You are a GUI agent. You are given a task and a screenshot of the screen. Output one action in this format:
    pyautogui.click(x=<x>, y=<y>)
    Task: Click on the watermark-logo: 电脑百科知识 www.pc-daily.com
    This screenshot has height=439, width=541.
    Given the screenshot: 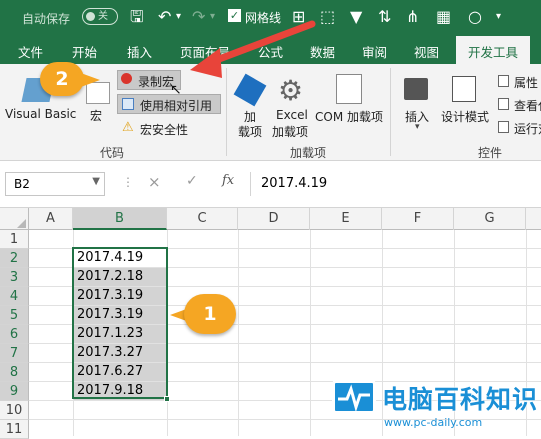 What is the action you would take?
    pyautogui.click(x=434, y=407)
    